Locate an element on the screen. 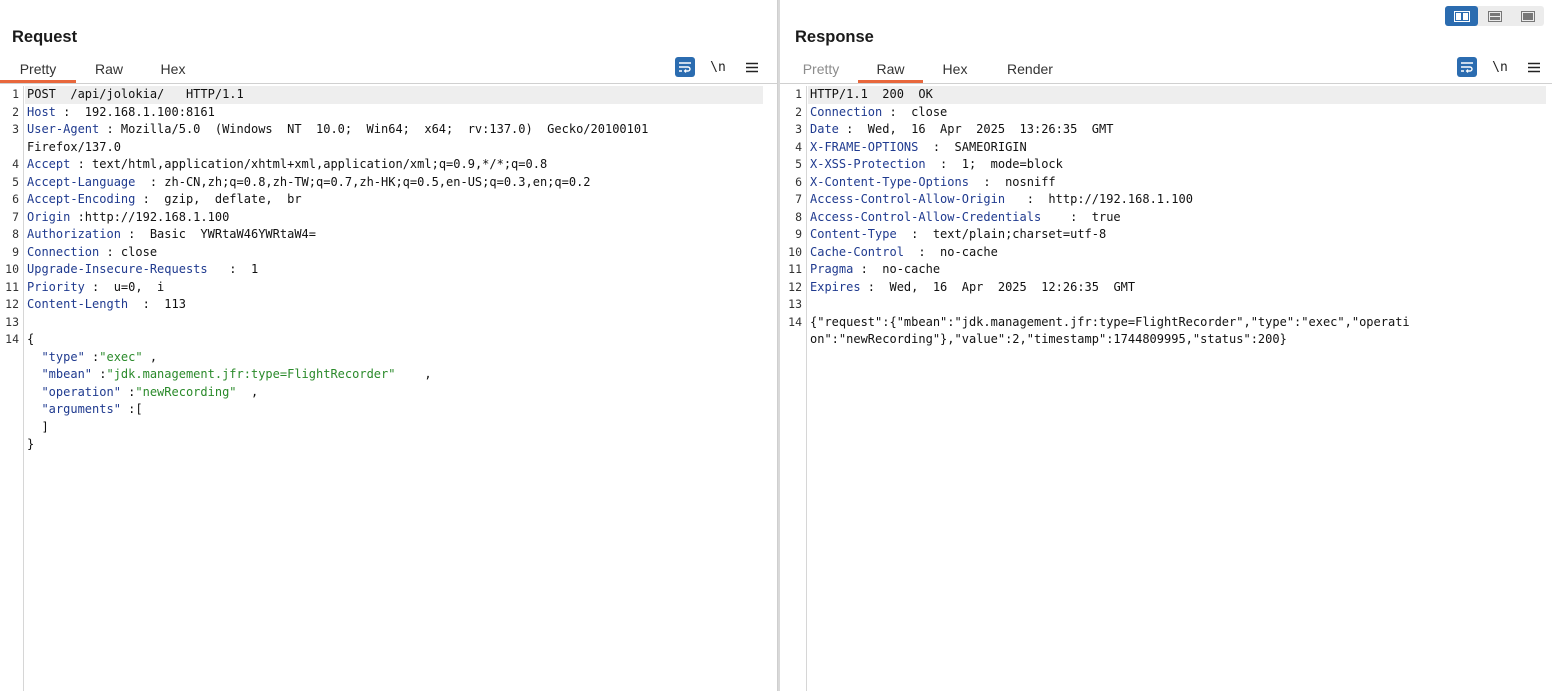 The width and height of the screenshot is (1552, 691). header-value: : close is located at coordinates (915, 111).